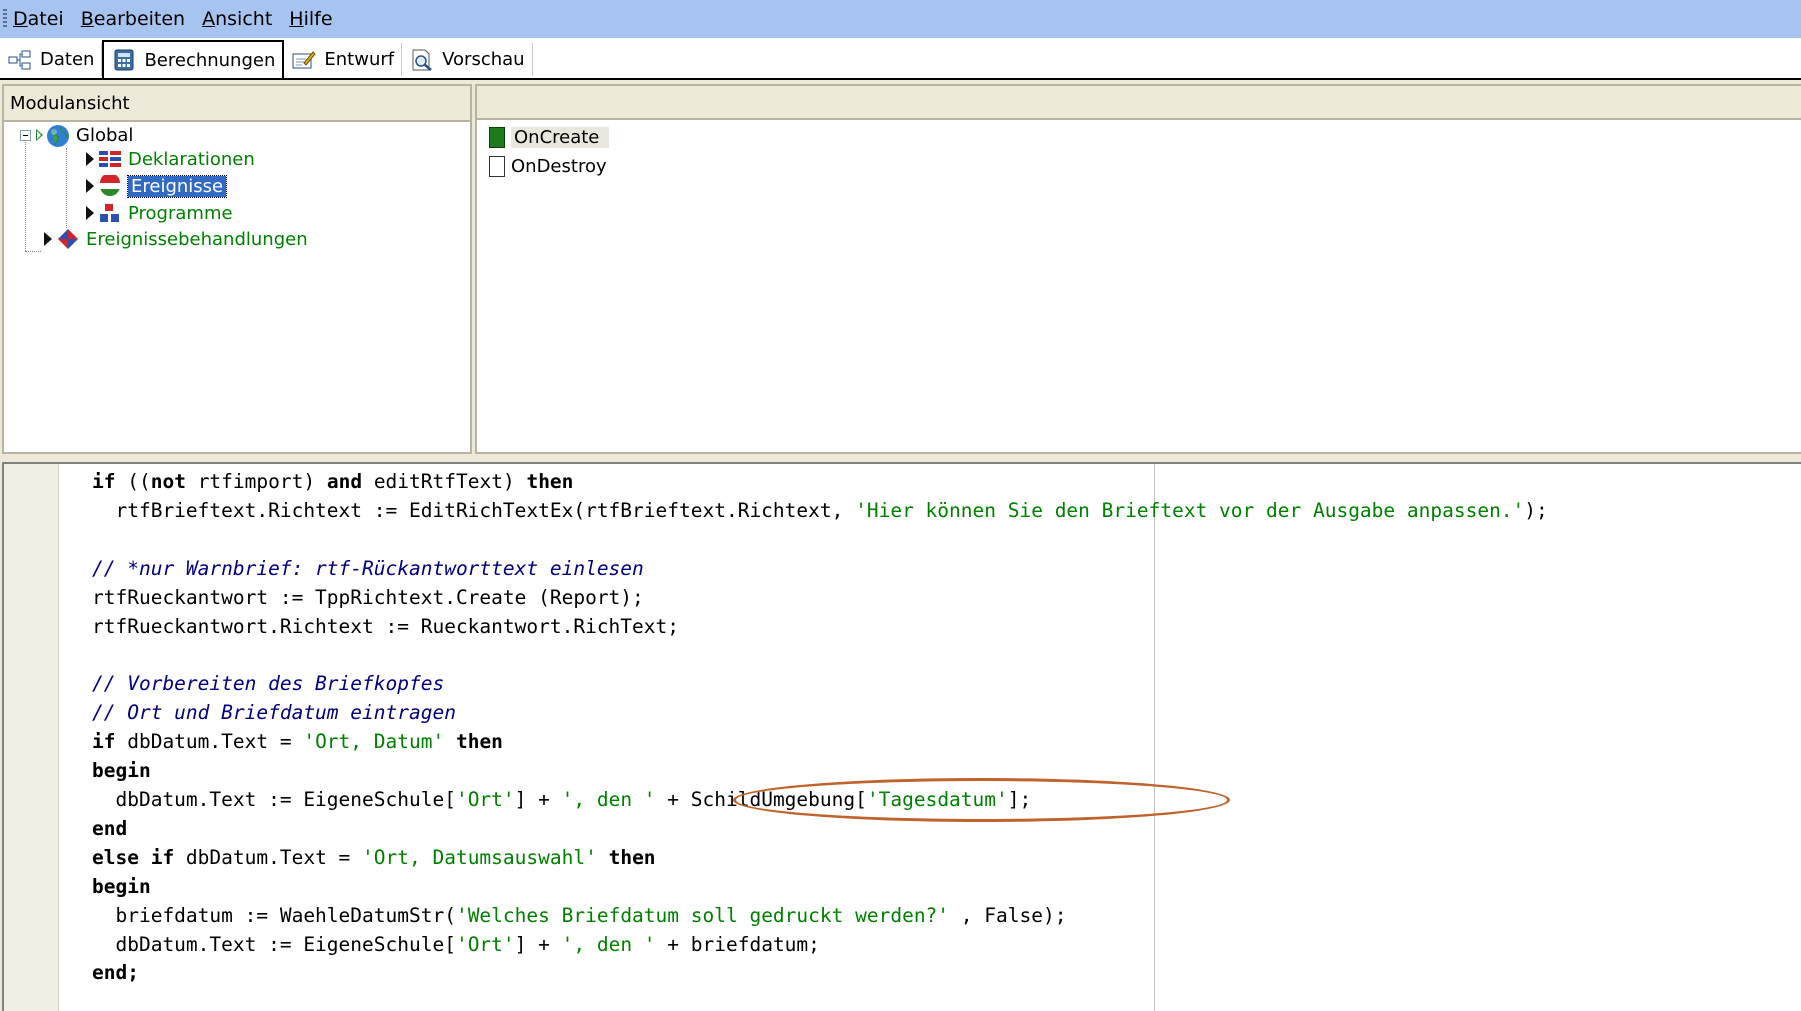 This screenshot has width=1801, height=1011. What do you see at coordinates (124, 60) in the screenshot?
I see `calculator-icon` at bounding box center [124, 60].